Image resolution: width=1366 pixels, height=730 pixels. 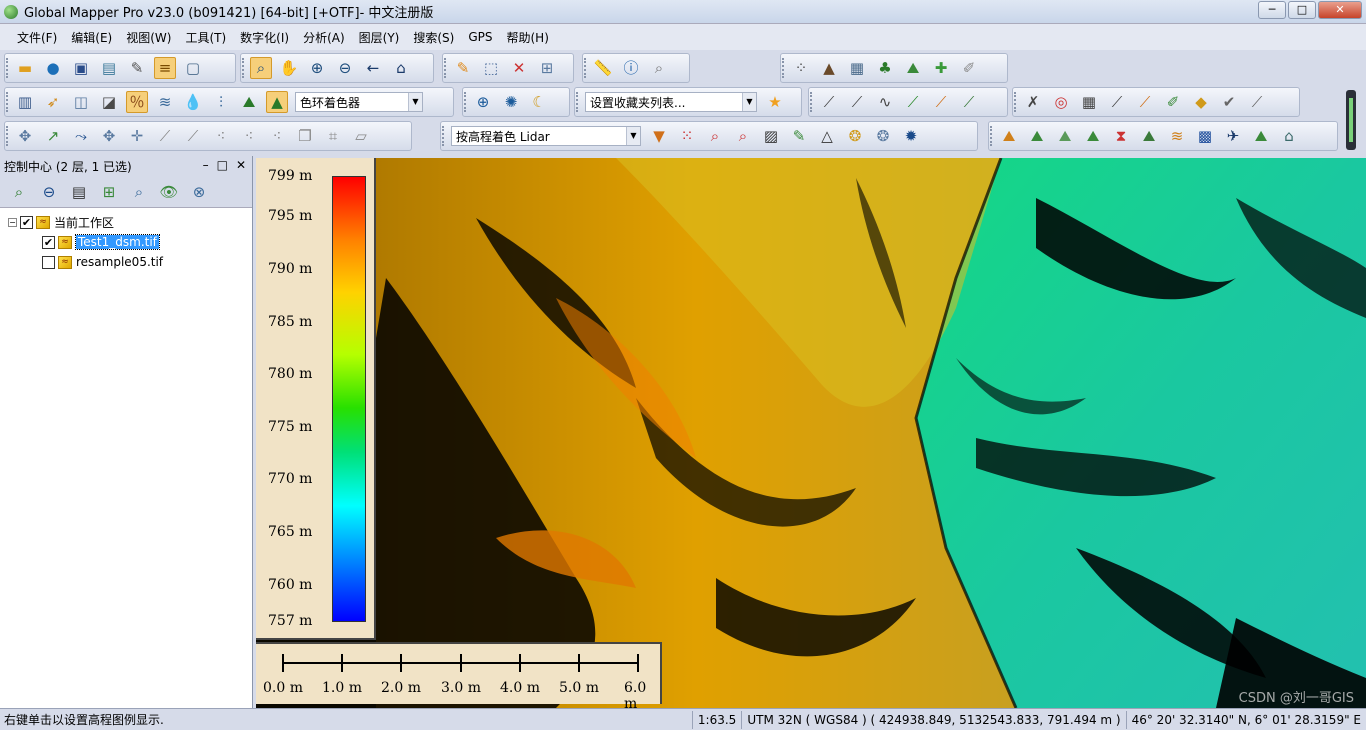 I want to click on layer-checkbox, so click(x=48, y=262).